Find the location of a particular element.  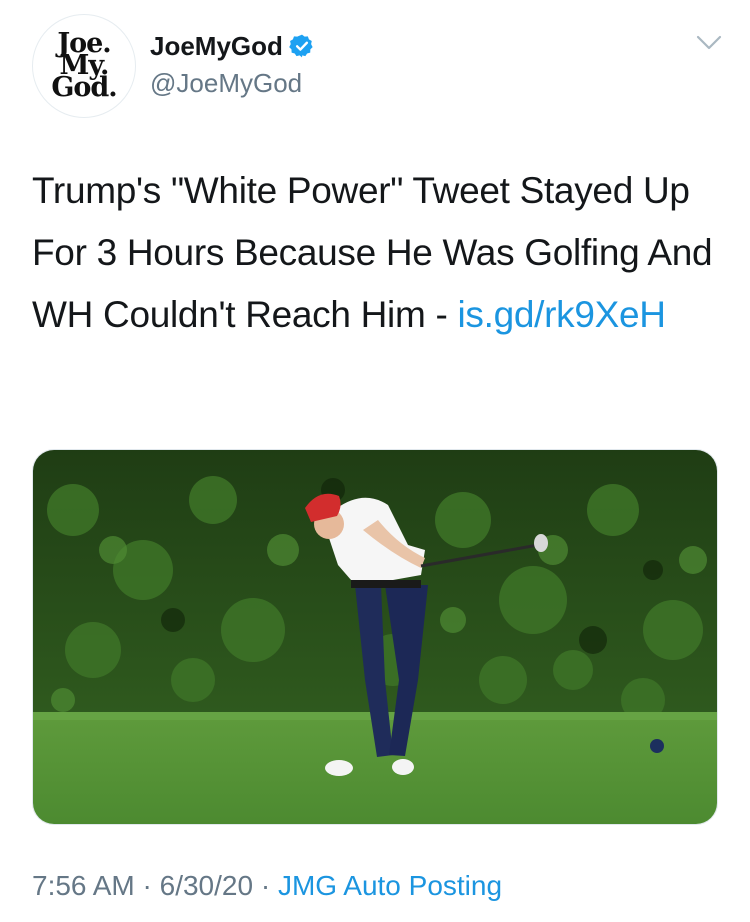

display-name: JoeMyGod is located at coordinates (216, 46).